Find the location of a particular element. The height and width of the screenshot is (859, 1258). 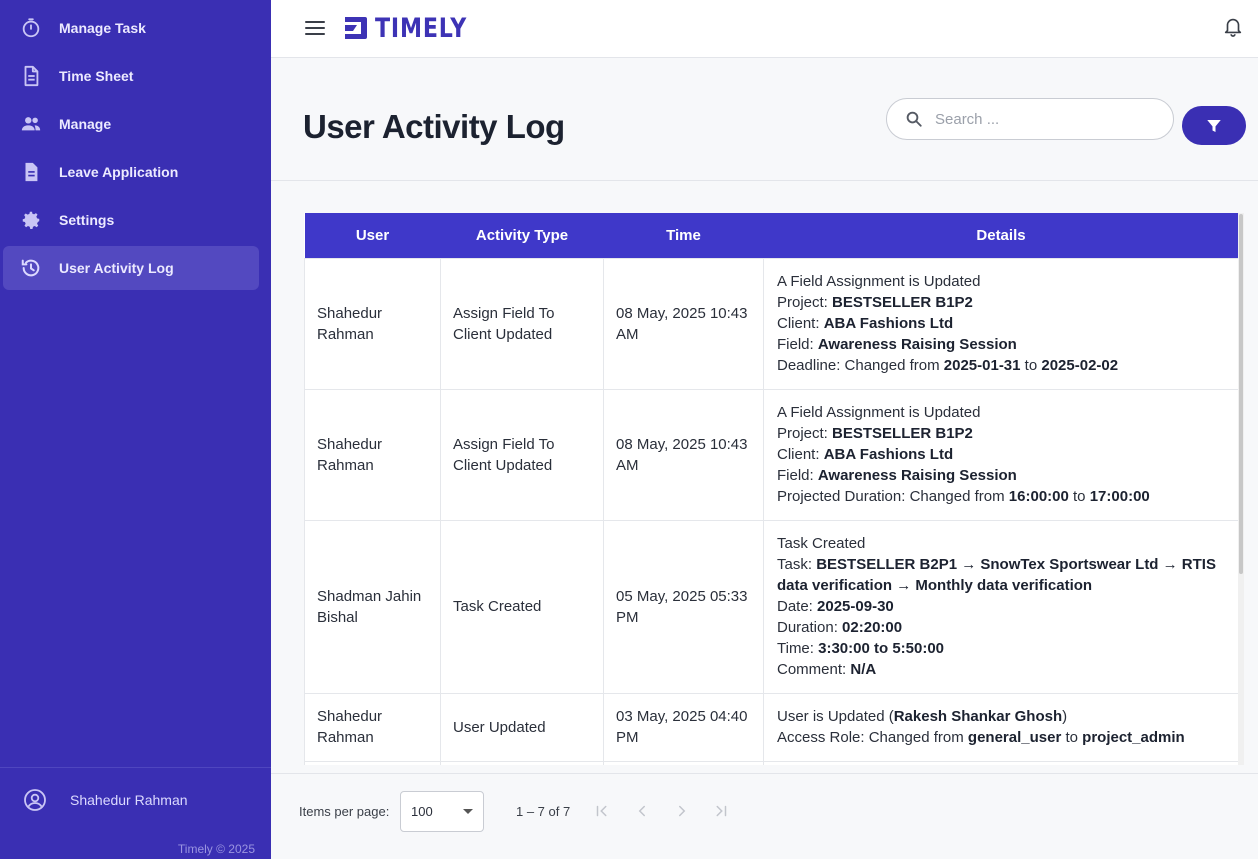

page-header: User Activity Log is located at coordinates (764, 129).